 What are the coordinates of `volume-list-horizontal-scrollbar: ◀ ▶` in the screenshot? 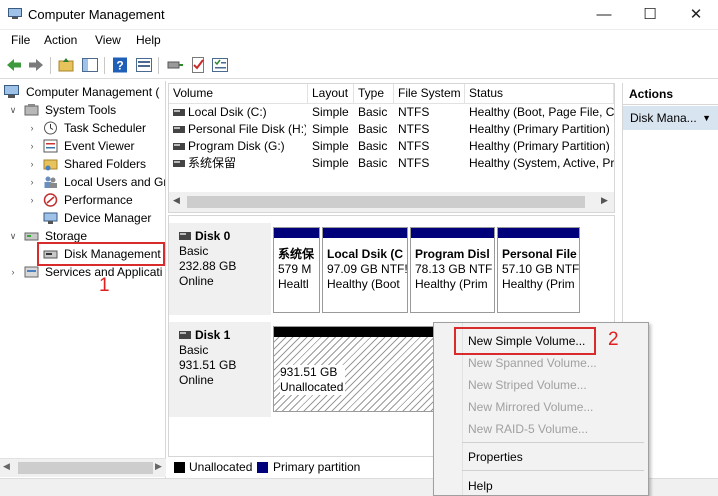 It's located at (391, 202).